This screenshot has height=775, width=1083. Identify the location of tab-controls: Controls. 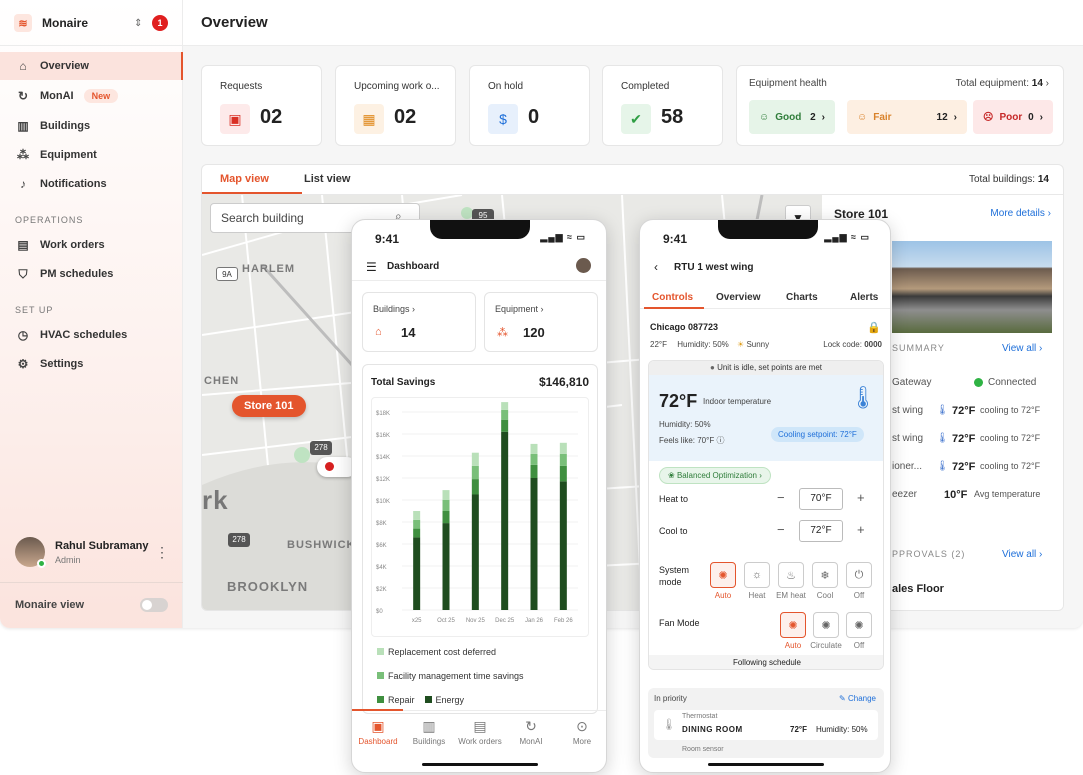
(672, 297).